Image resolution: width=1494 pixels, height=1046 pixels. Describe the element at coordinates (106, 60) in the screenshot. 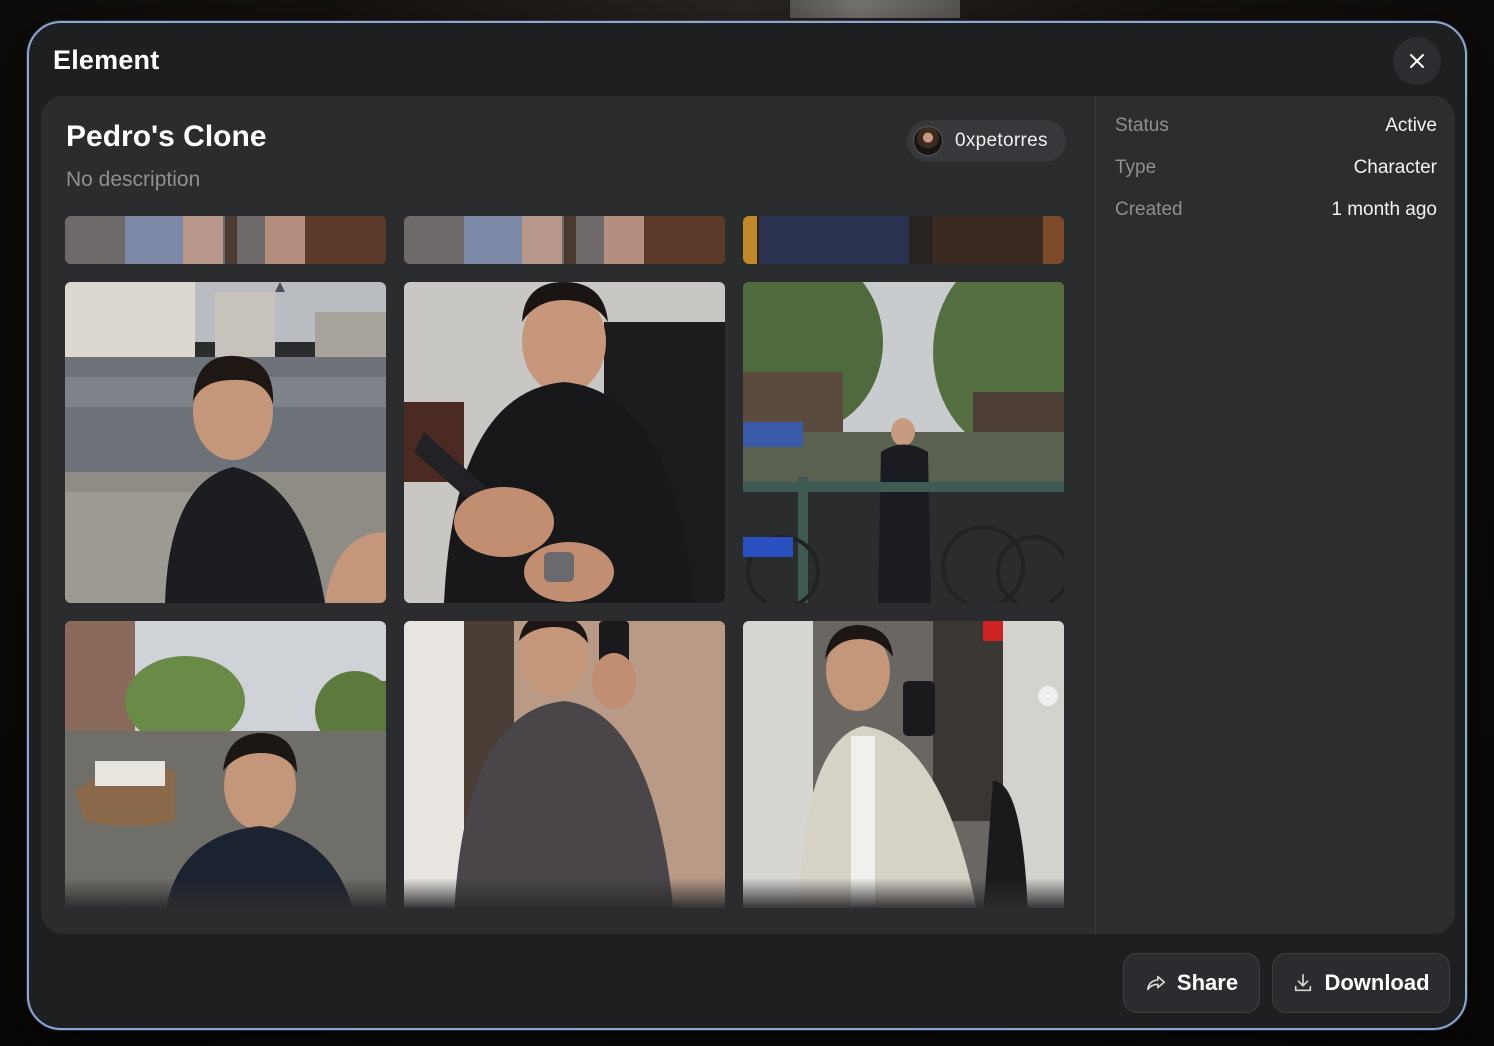

I see `modal-title: Element` at that location.